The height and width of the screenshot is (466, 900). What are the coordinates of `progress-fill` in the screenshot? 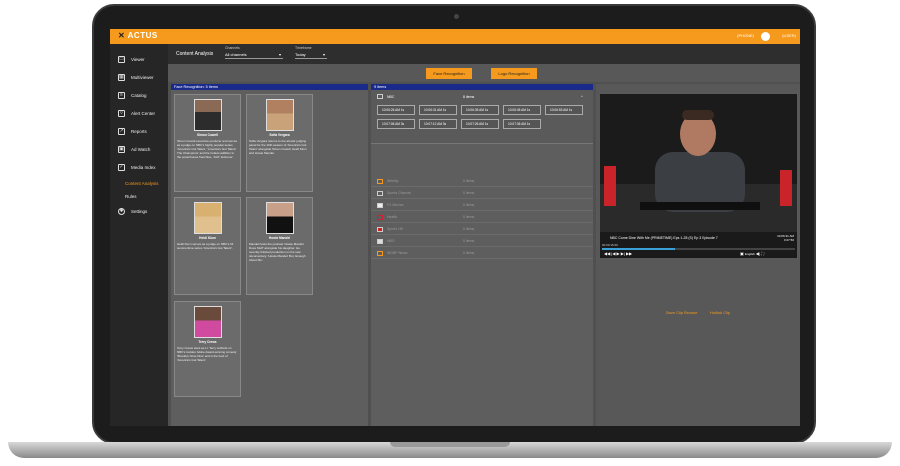 It's located at (639, 249).